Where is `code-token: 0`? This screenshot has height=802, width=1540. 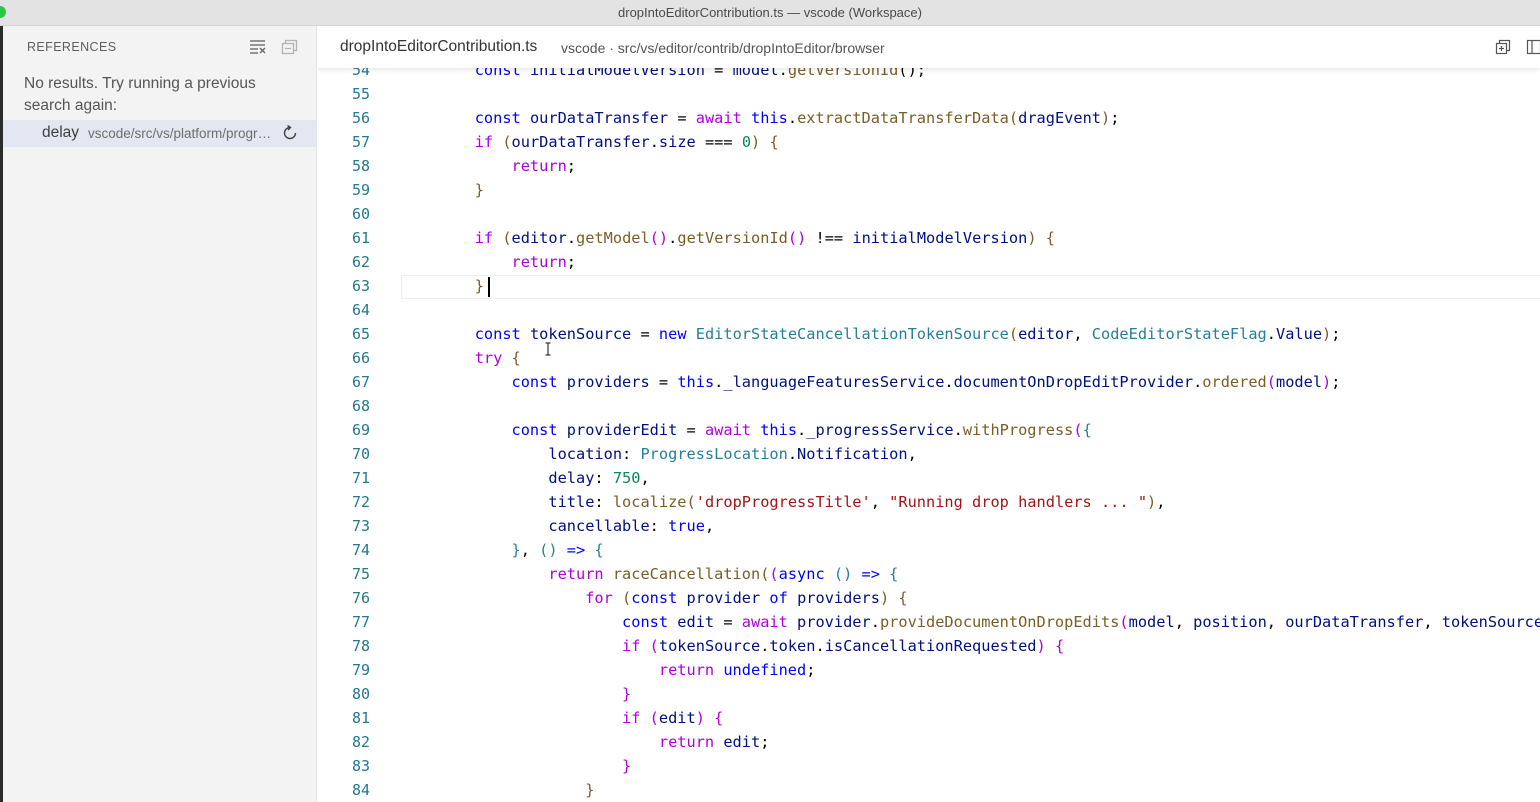 code-token: 0 is located at coordinates (746, 142).